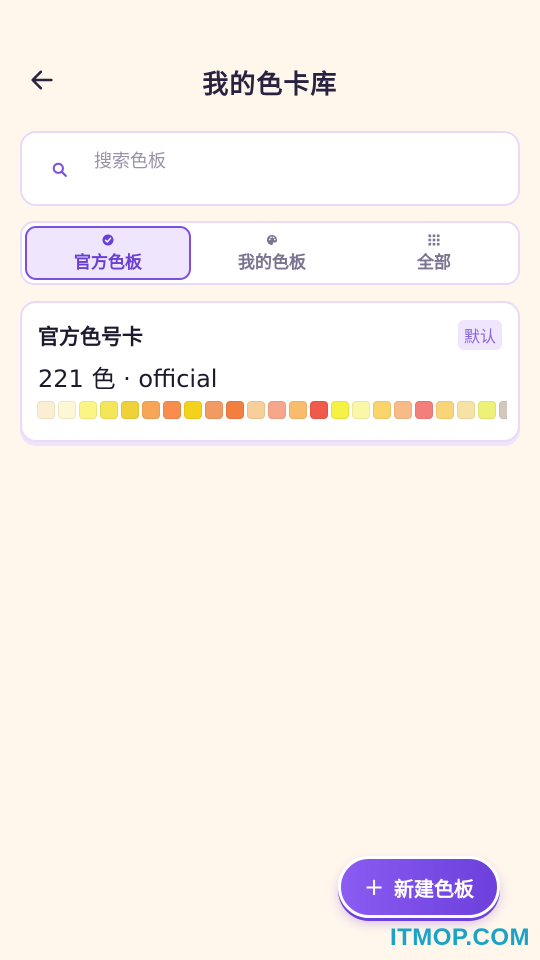  I want to click on header: 我的色卡库, so click(270, 80).